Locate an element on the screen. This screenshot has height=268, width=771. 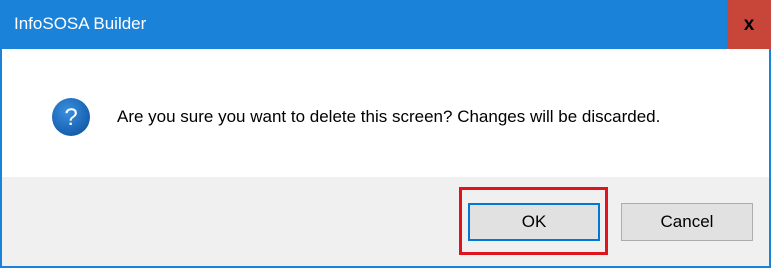
cancel-button: Cancel is located at coordinates (687, 222).